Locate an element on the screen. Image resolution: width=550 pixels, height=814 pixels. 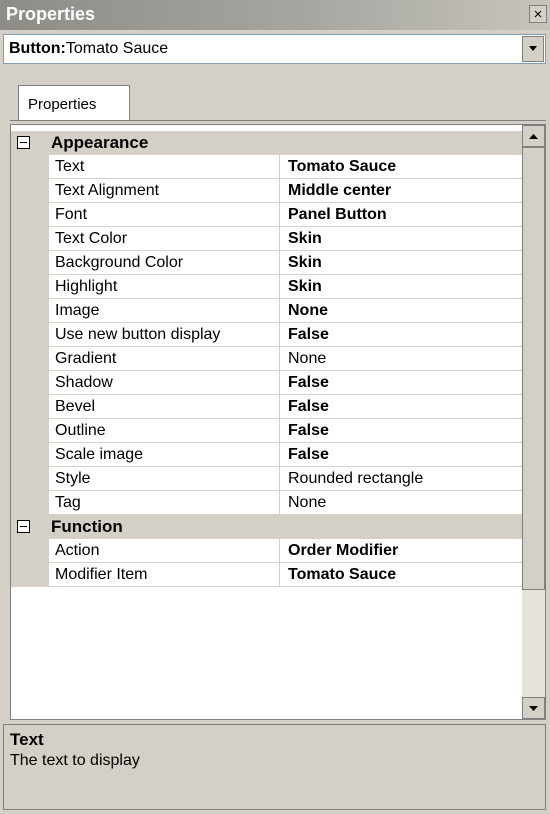
property-name: Tag is located at coordinates (164, 503).